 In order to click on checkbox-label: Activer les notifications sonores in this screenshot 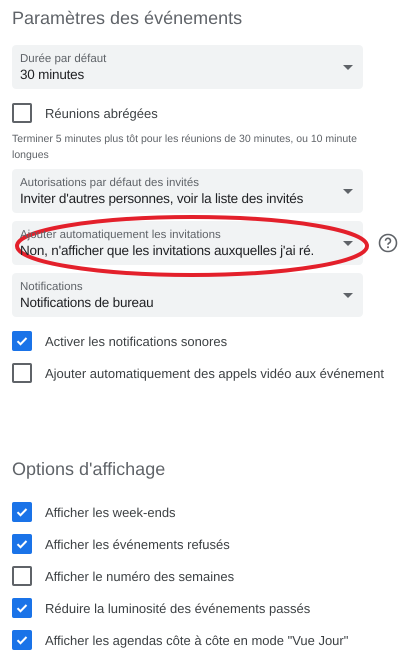, I will do `click(136, 341)`.